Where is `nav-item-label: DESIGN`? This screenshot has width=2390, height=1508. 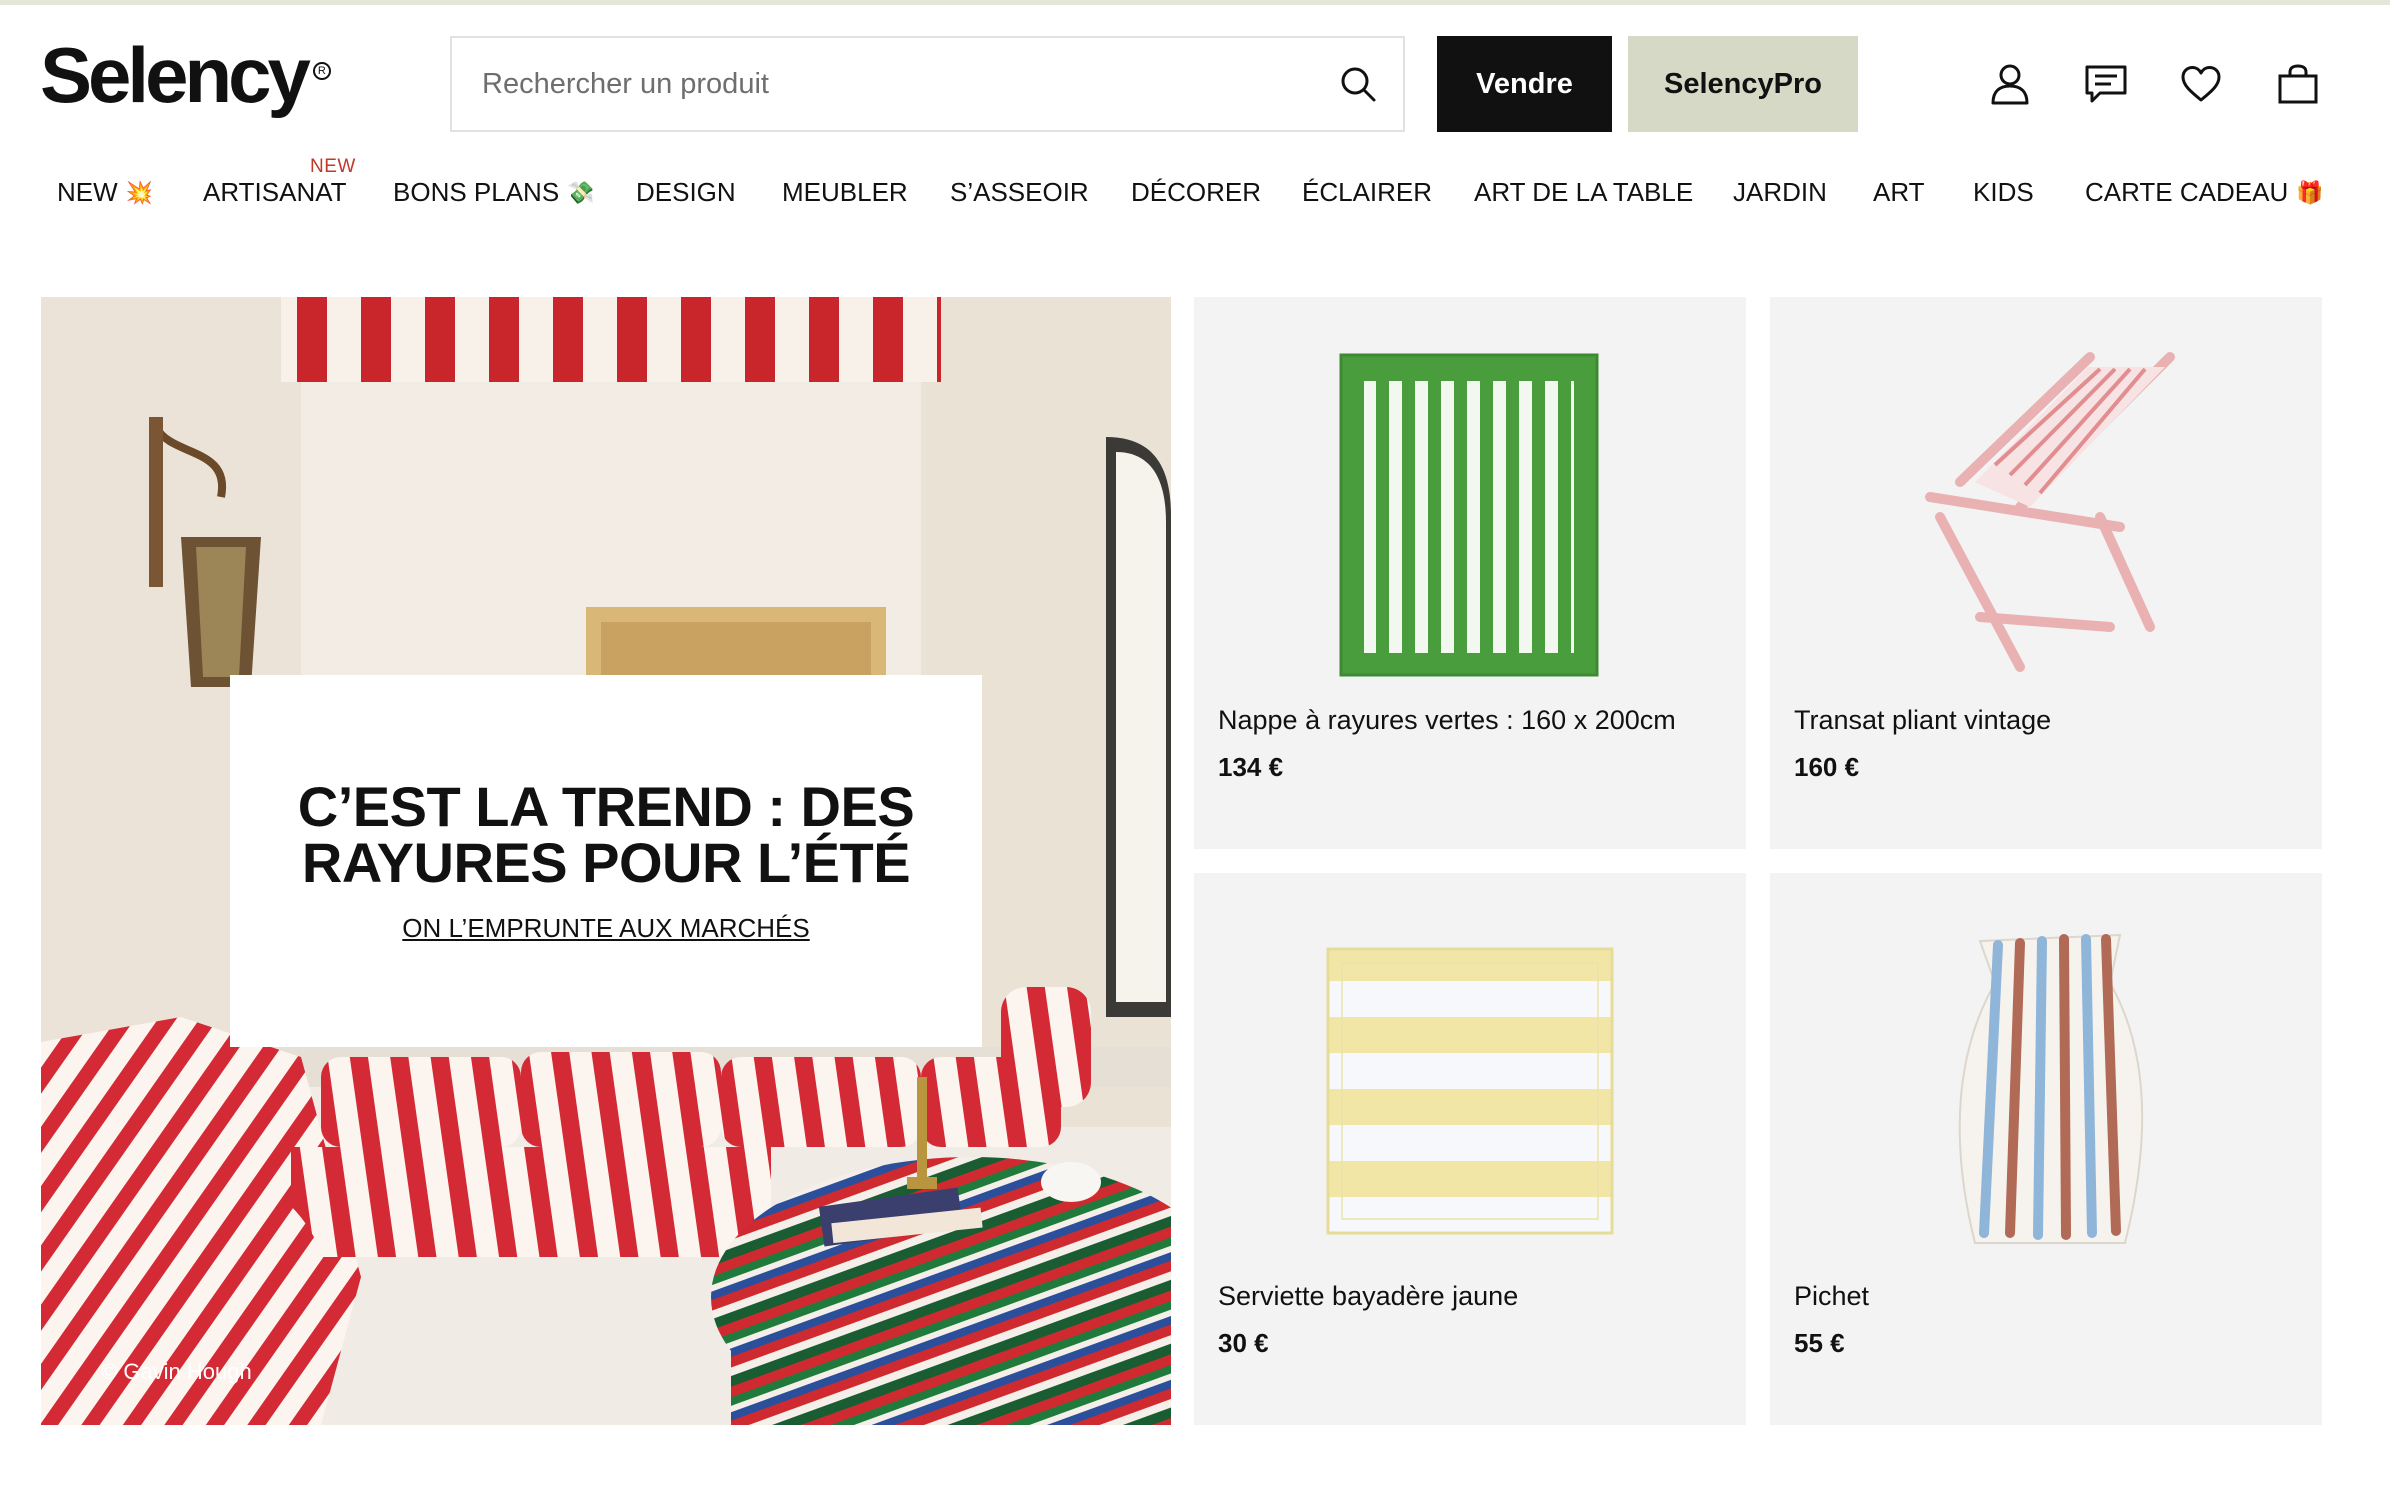 nav-item-label: DESIGN is located at coordinates (686, 192).